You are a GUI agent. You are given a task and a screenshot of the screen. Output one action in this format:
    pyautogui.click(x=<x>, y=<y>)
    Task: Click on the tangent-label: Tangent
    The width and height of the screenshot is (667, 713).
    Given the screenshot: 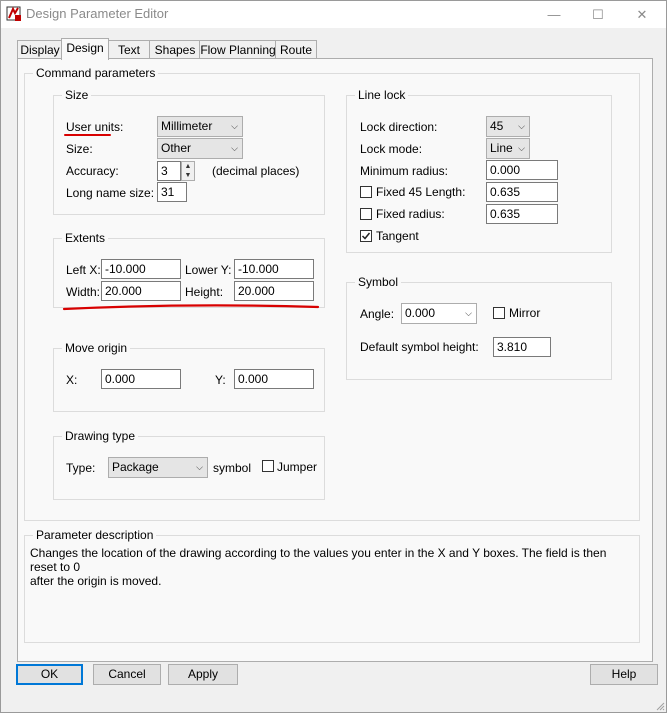 What is the action you would take?
    pyautogui.click(x=397, y=236)
    